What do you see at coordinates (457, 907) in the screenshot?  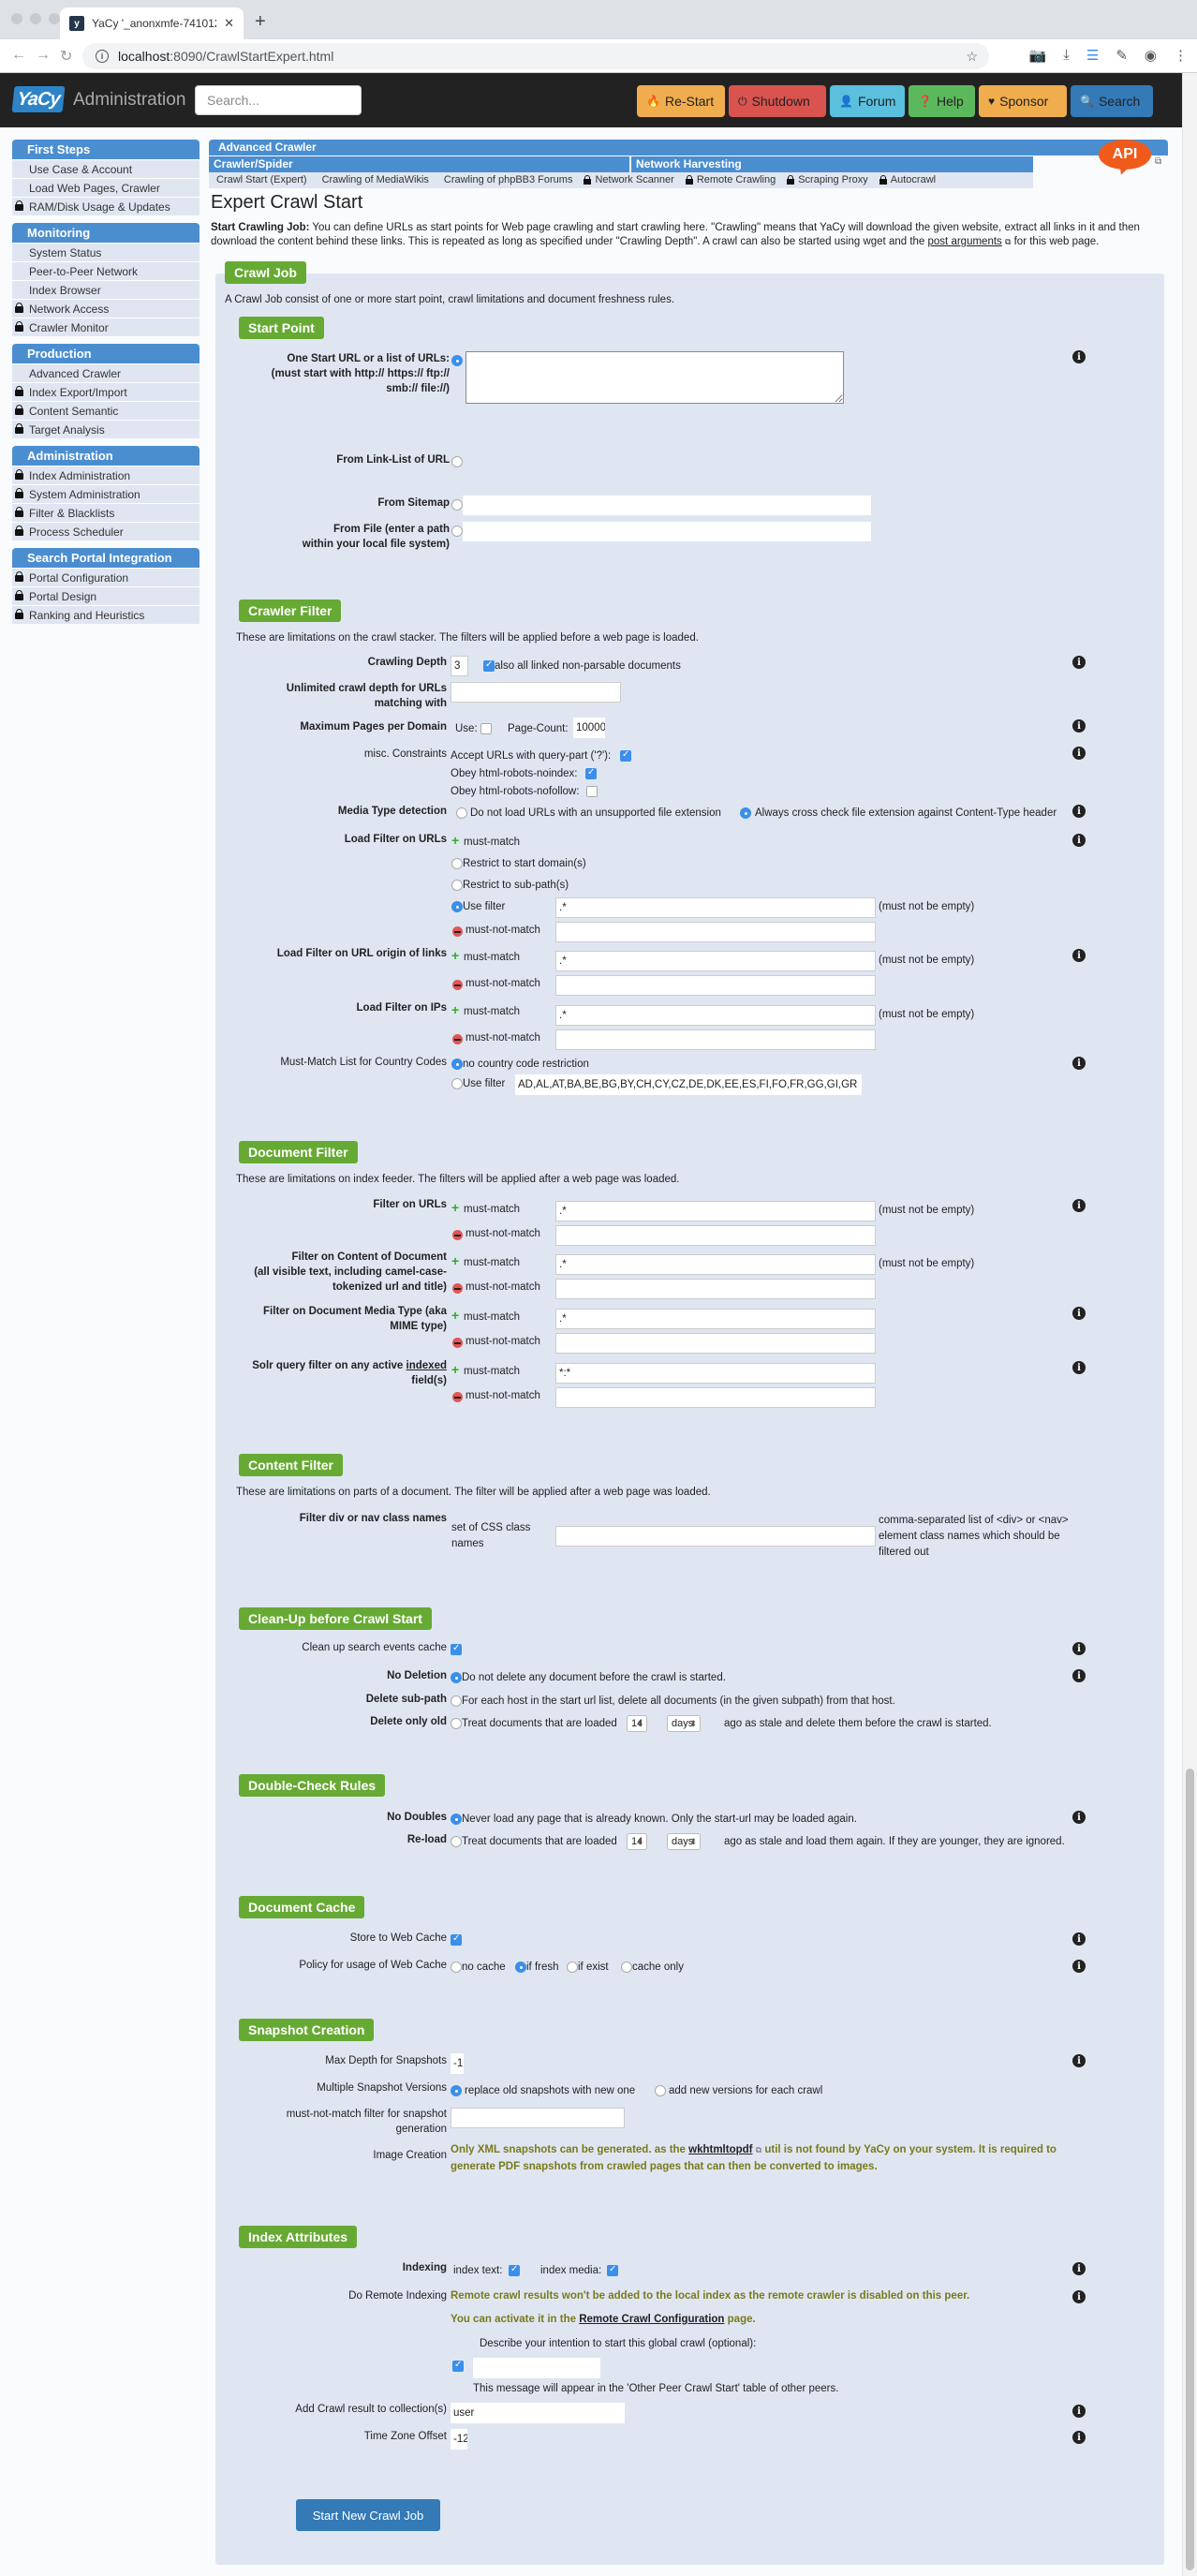 I see `use-filter-radio` at bounding box center [457, 907].